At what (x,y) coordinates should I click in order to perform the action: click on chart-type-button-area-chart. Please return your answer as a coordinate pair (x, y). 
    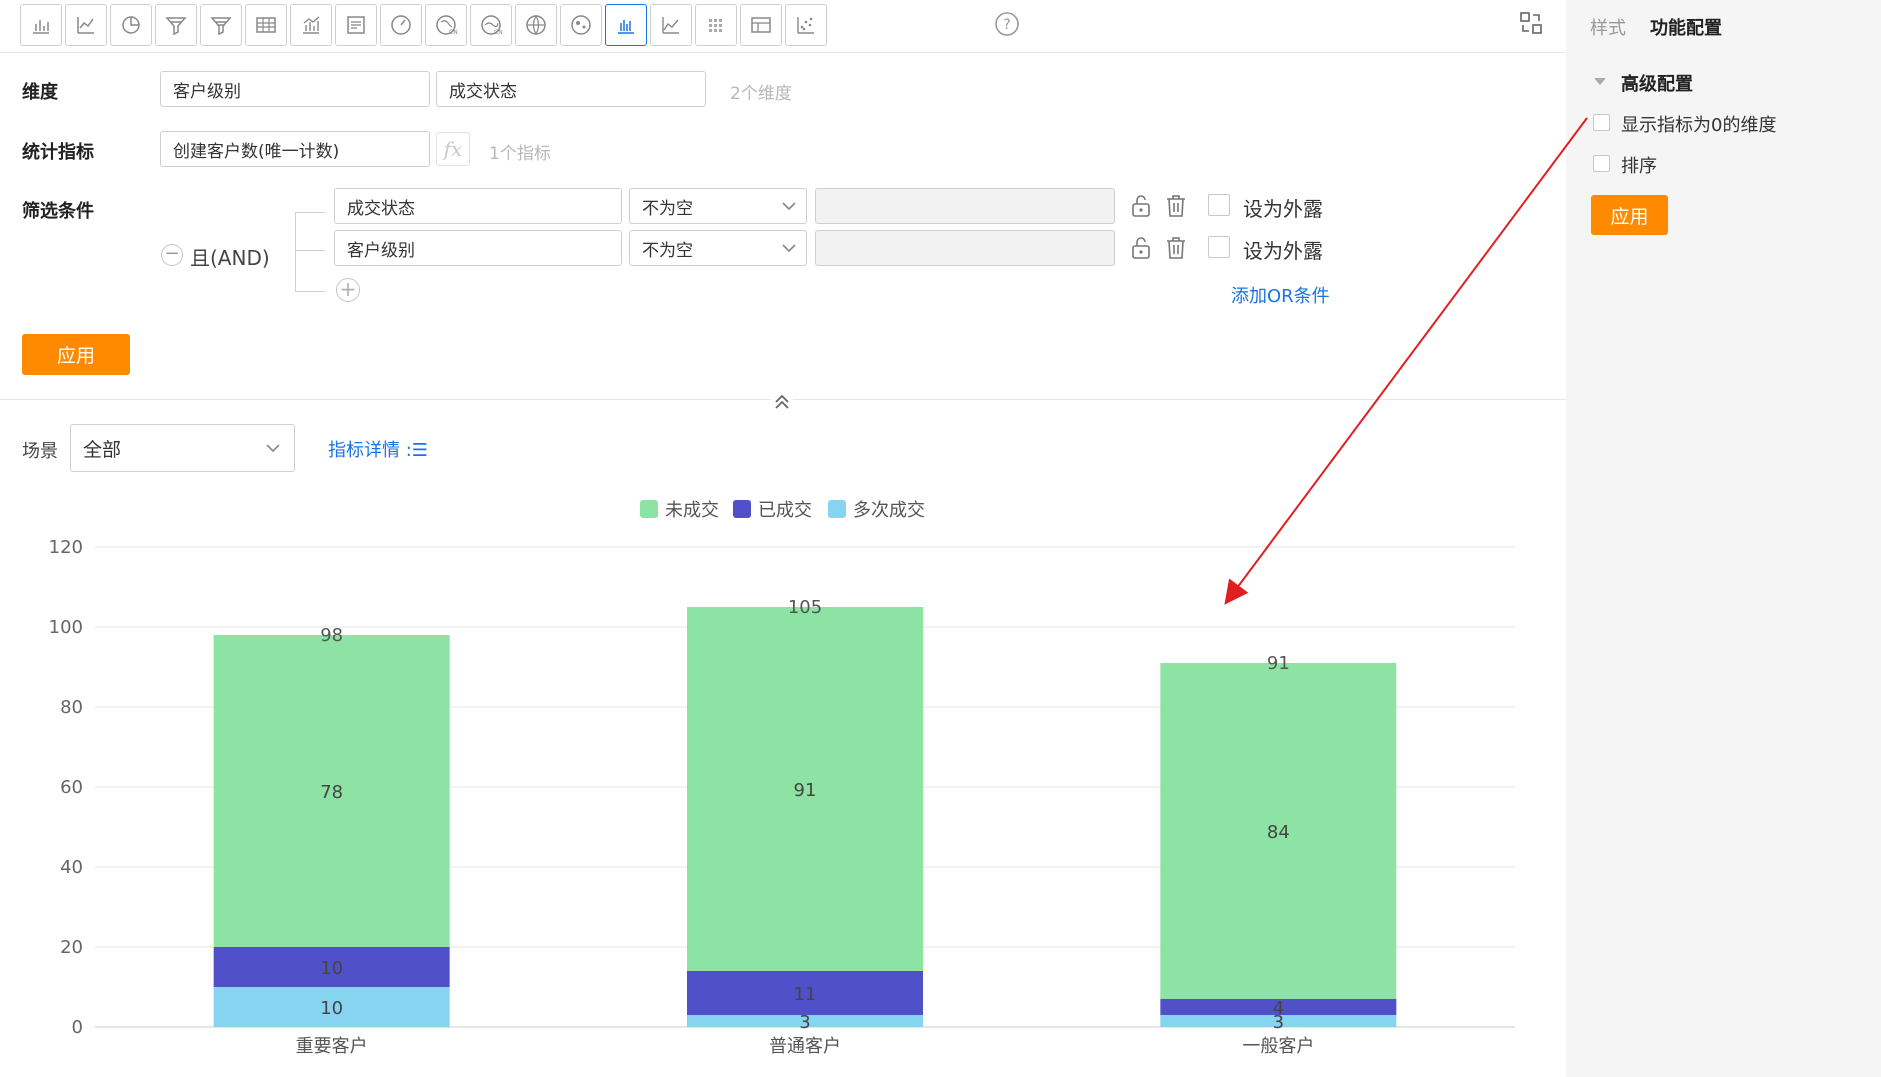
    Looking at the image, I should click on (671, 25).